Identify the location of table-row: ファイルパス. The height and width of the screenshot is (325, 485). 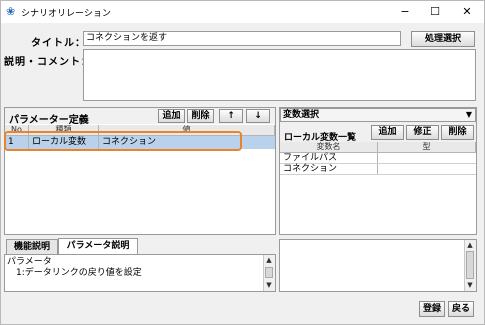
(378, 158).